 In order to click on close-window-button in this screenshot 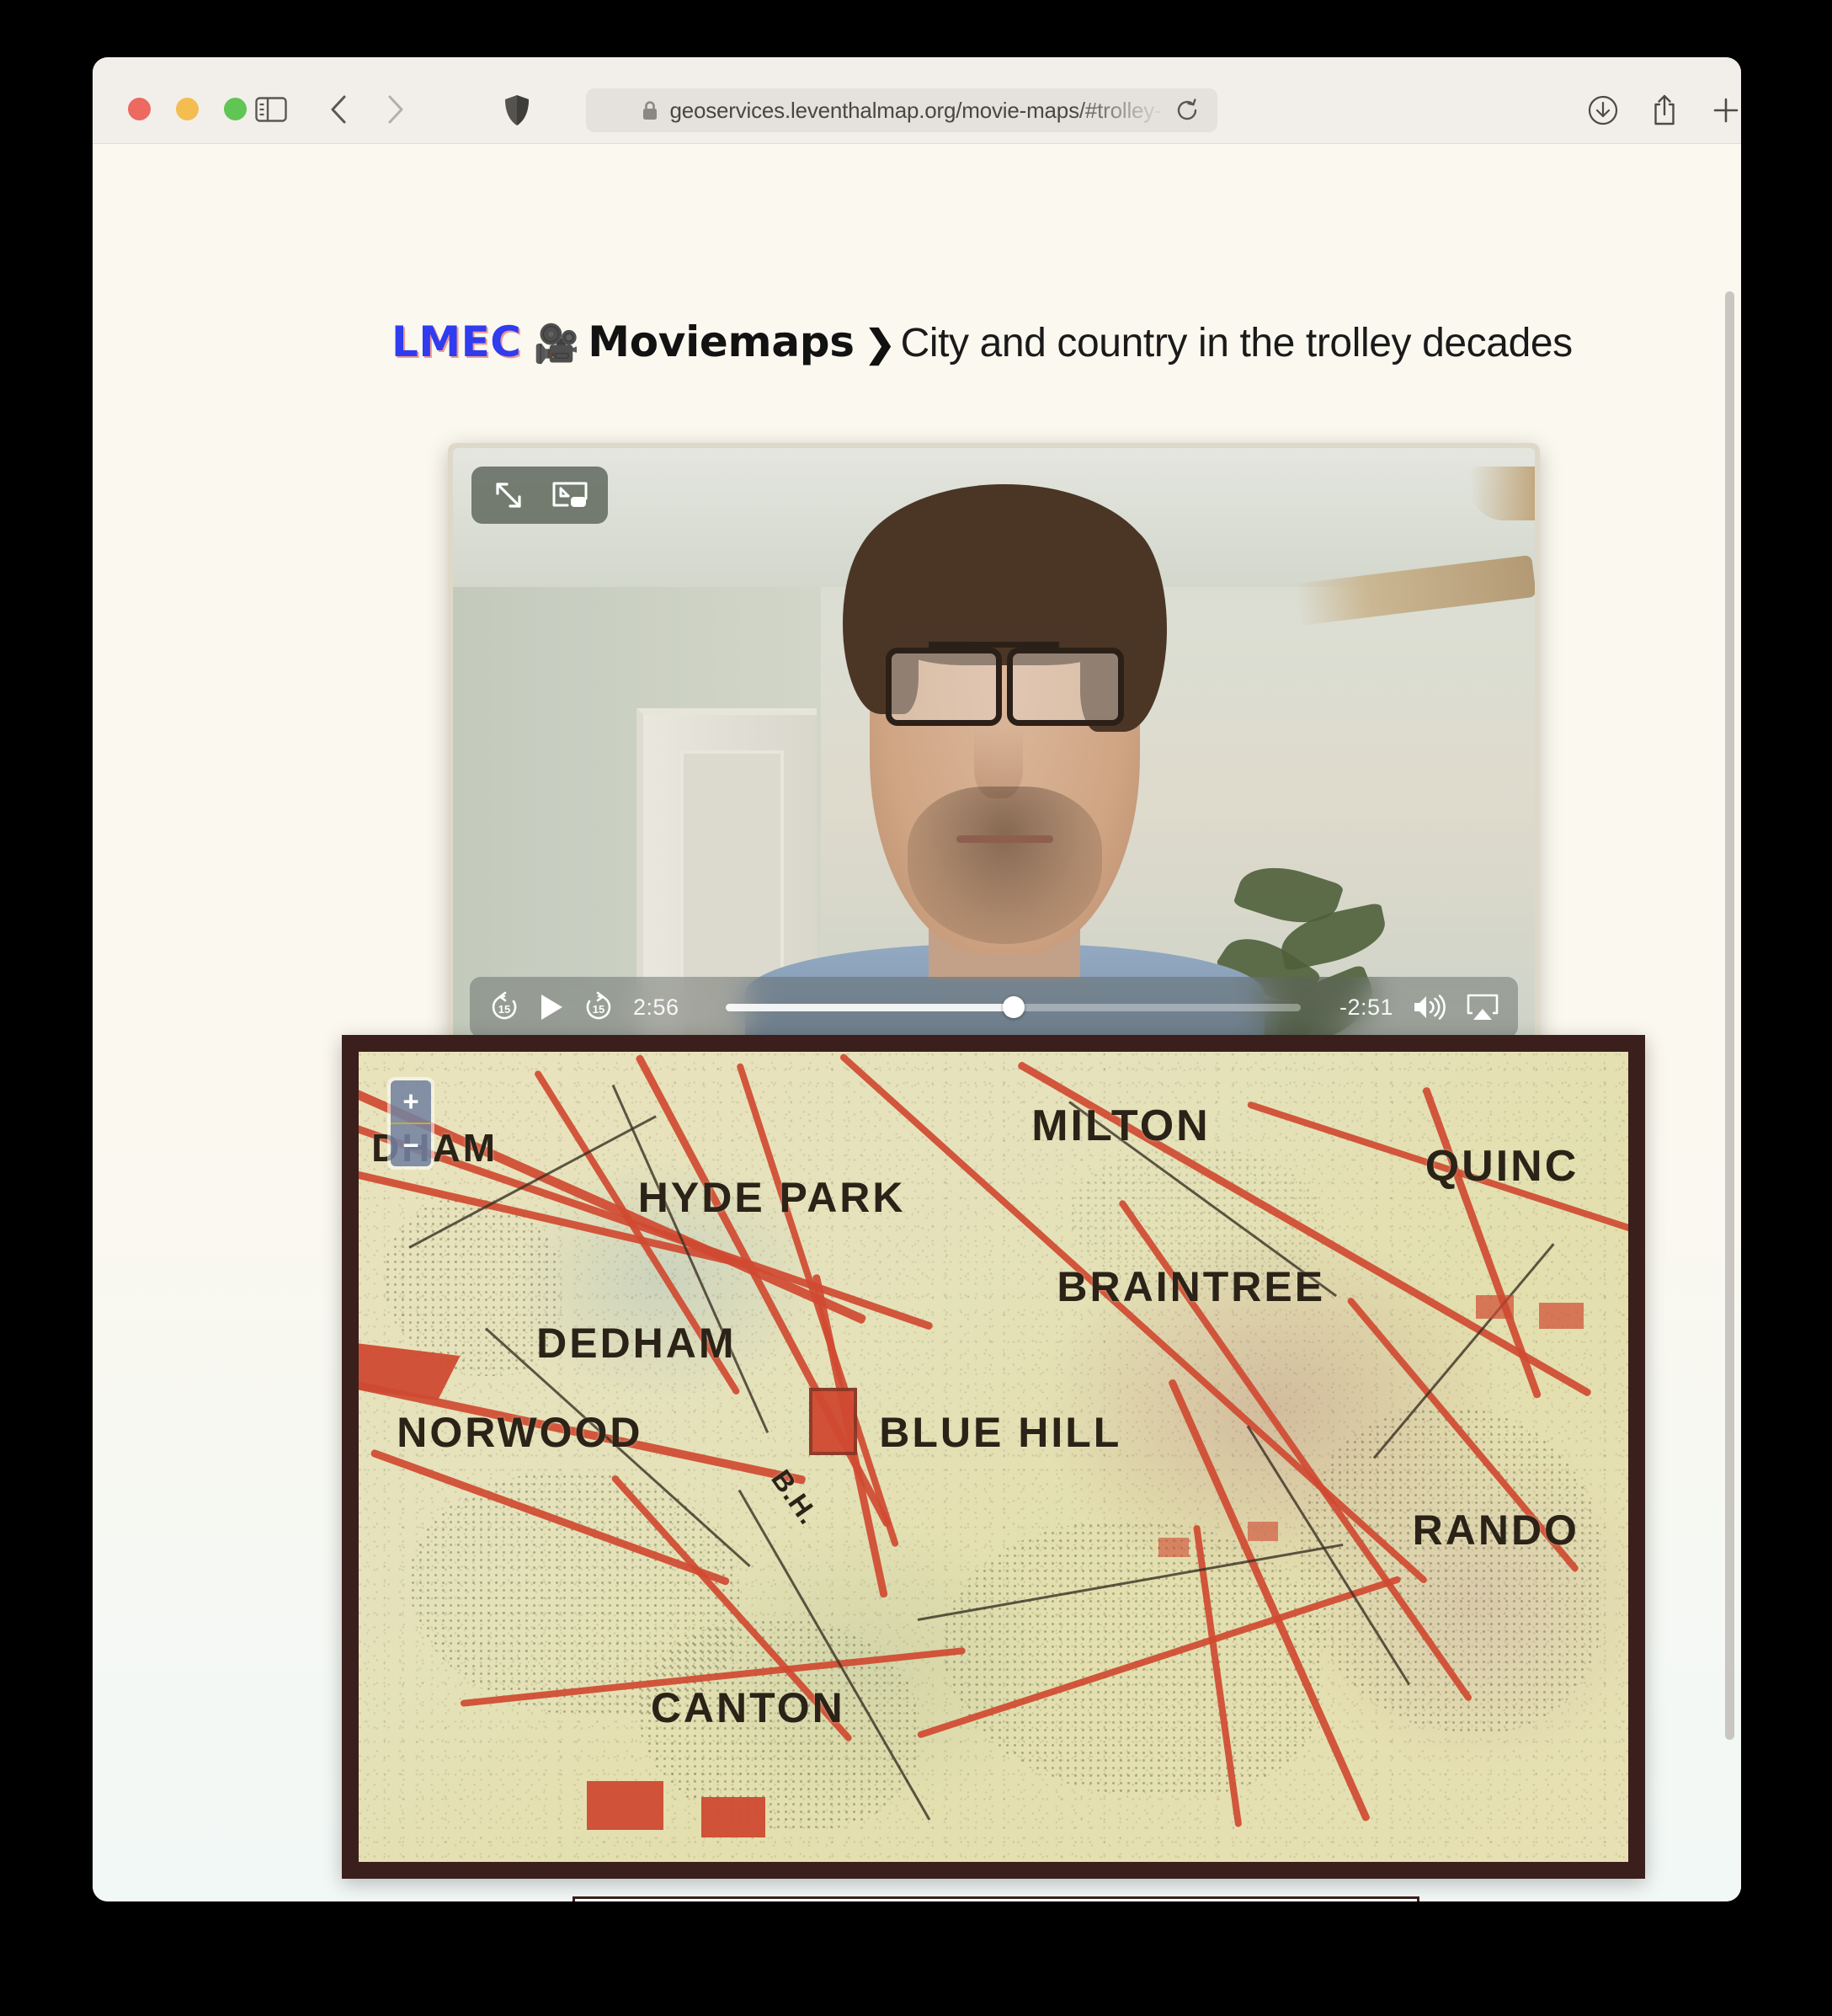, I will do `click(140, 109)`.